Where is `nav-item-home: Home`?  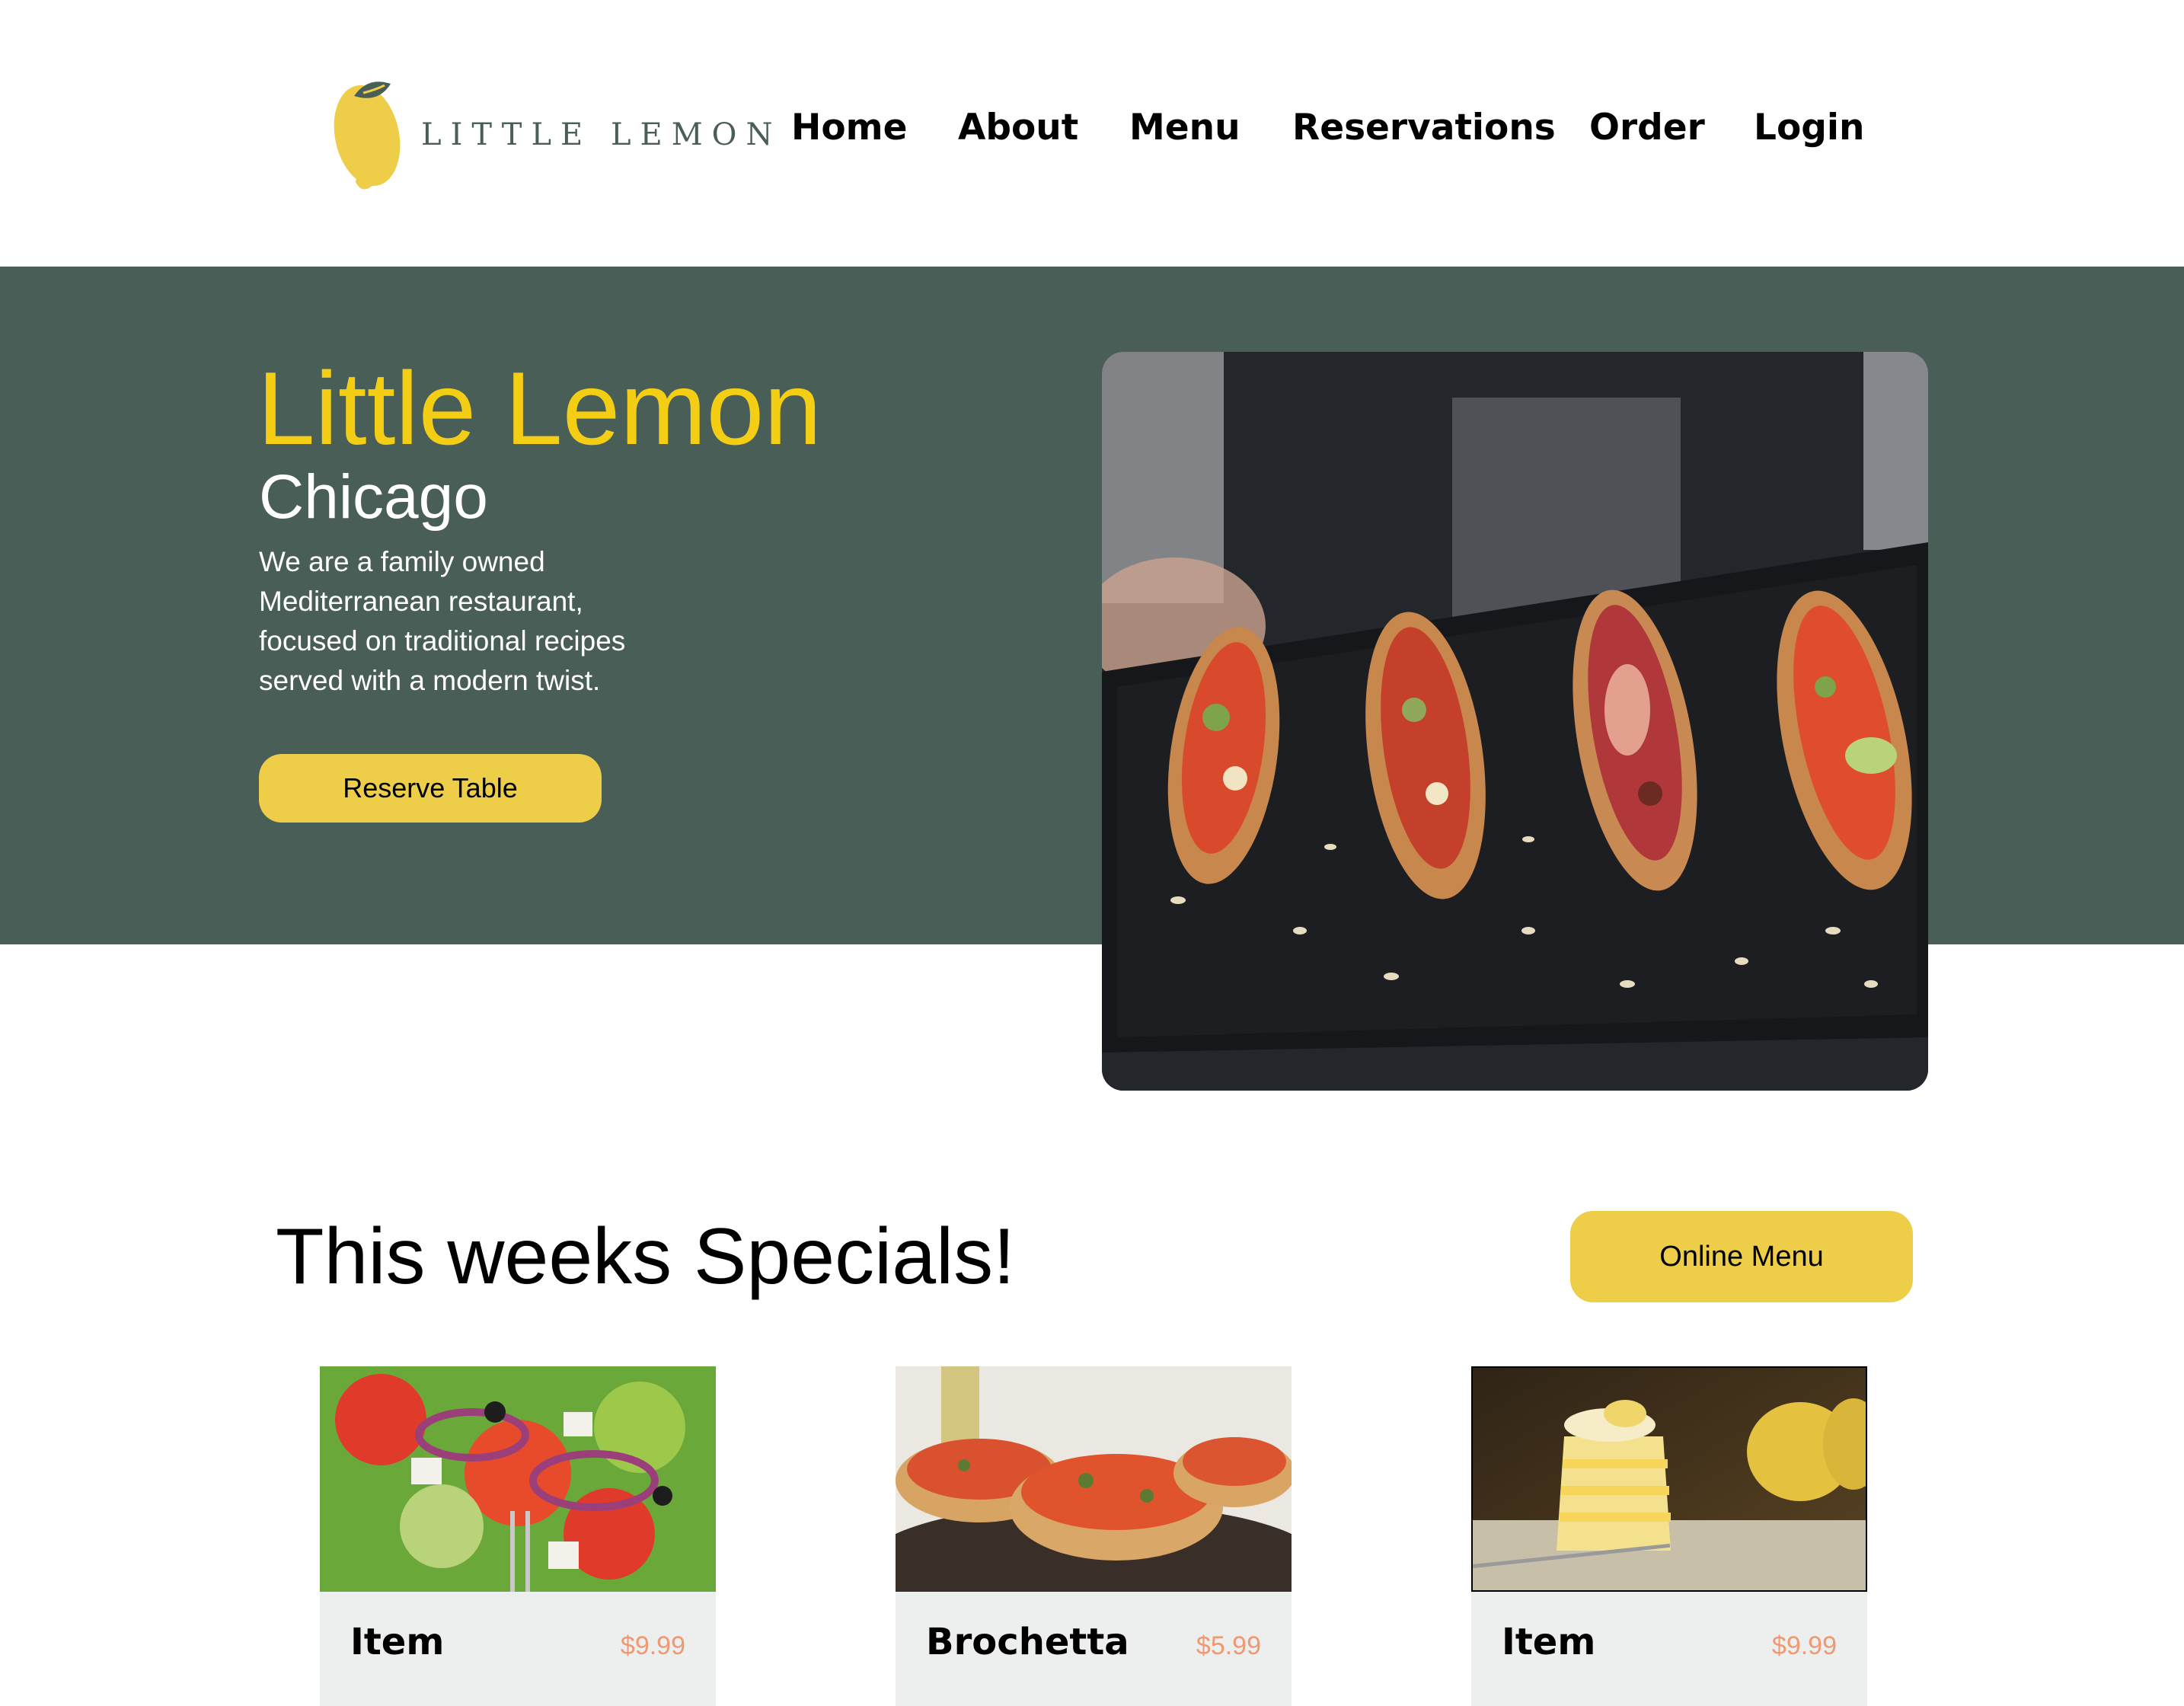
nav-item-home: Home is located at coordinates (849, 128).